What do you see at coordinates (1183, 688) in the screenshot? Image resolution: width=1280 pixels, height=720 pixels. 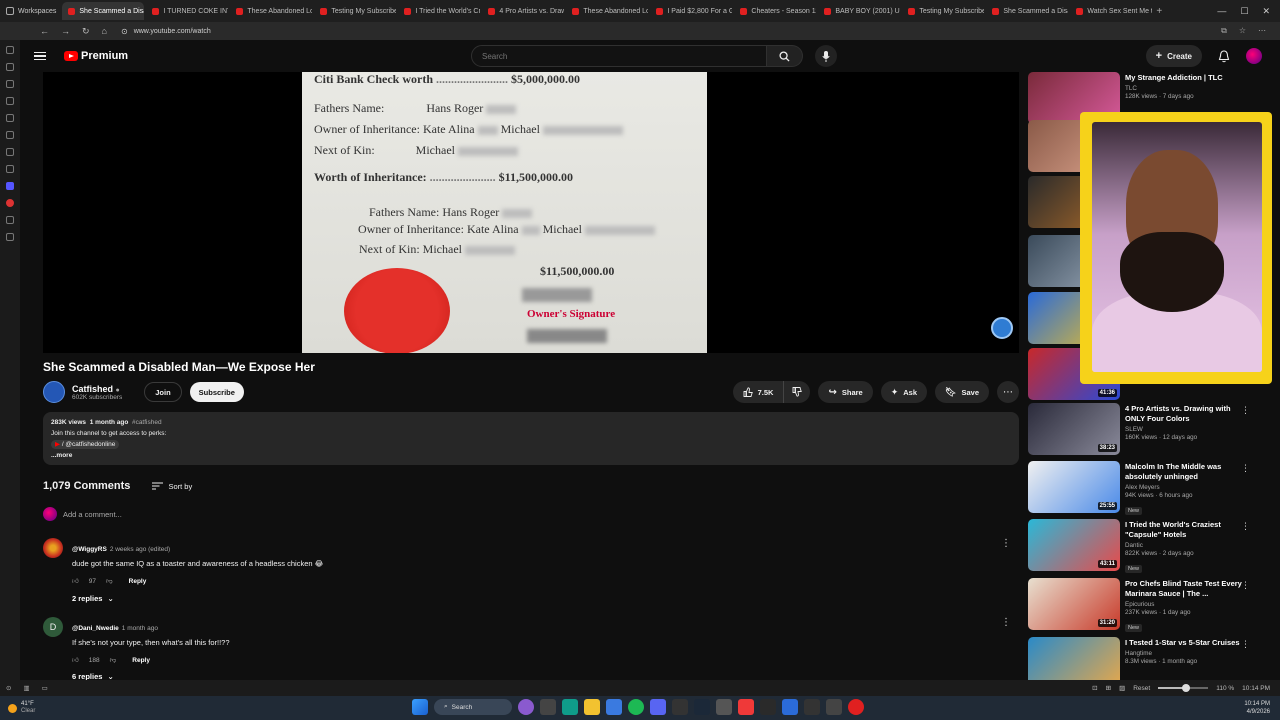 I see `zoom-slider` at bounding box center [1183, 688].